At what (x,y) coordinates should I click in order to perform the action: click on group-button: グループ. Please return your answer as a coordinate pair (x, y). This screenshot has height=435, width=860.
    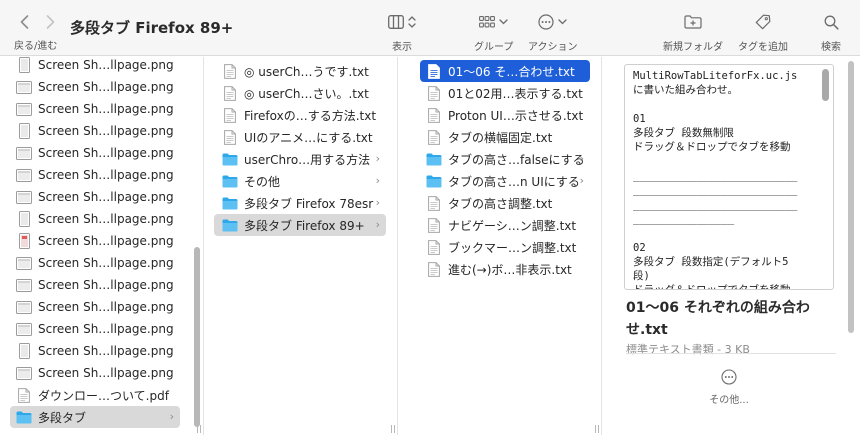
    Looking at the image, I should click on (493, 32).